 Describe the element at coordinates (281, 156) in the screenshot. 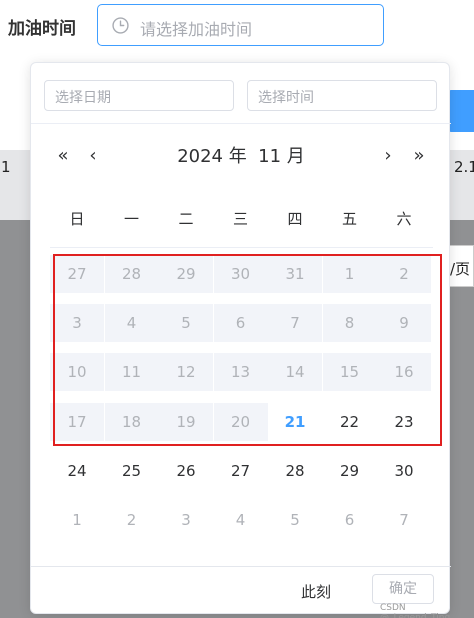

I see `month-label: 11 月` at that location.